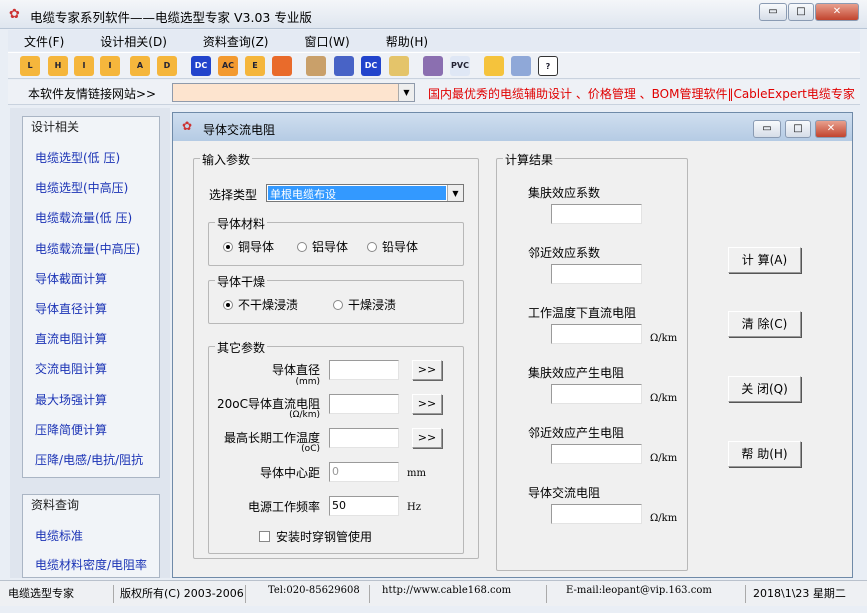 This screenshot has height=613, width=867. What do you see at coordinates (427, 404) in the screenshot?
I see `dc-resistance-lookup-button: >>` at bounding box center [427, 404].